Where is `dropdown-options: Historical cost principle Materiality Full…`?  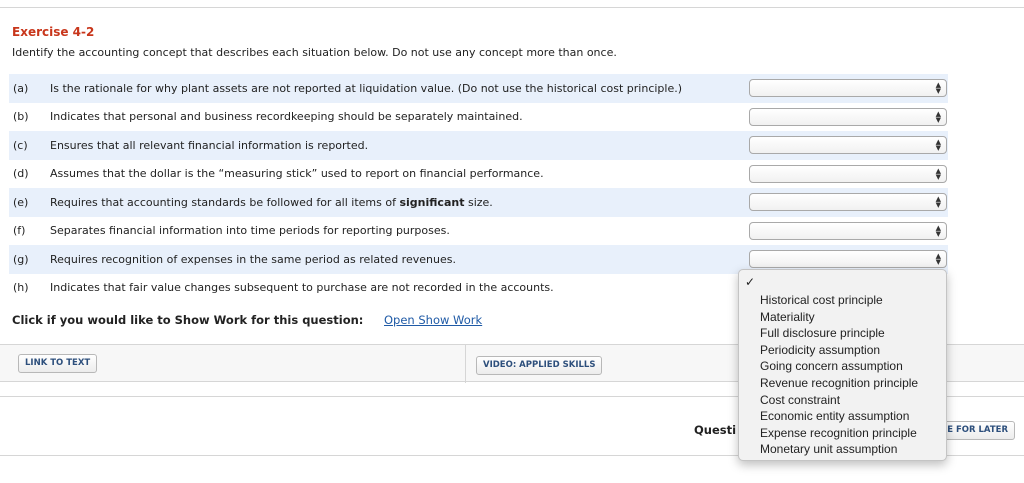 dropdown-options: Historical cost principle Materiality Full… is located at coordinates (842, 375).